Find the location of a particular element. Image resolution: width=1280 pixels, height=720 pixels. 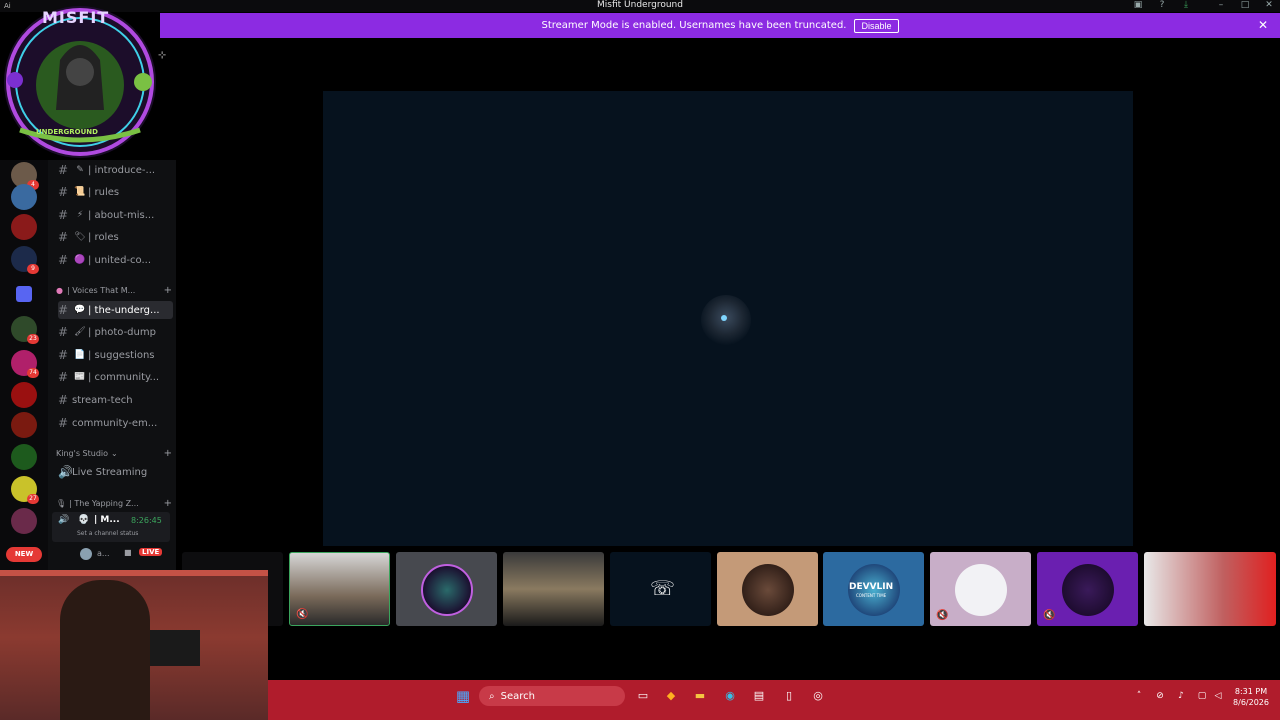

edge-browser-icon: ◉ is located at coordinates (730, 696).